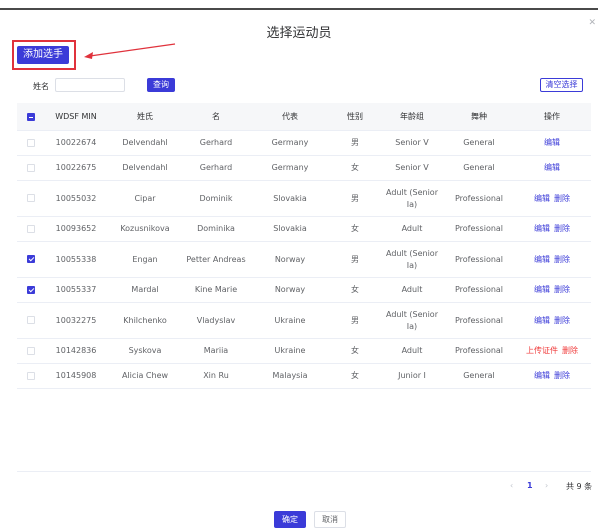 Image resolution: width=598 pixels, height=528 pixels. I want to click on cell-wdsf-min: 10055338, so click(76, 259).